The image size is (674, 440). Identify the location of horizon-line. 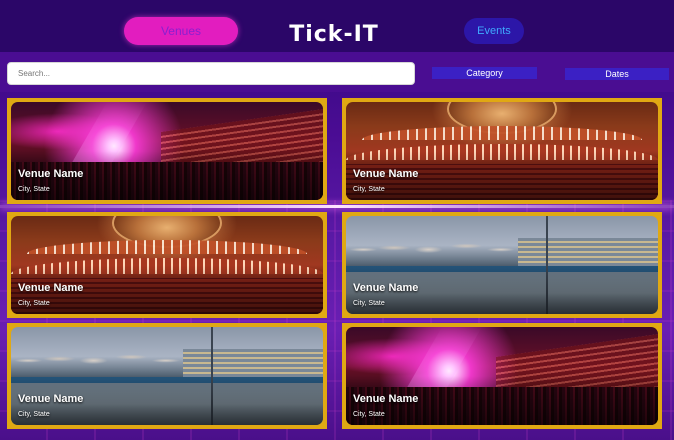
(337, 206).